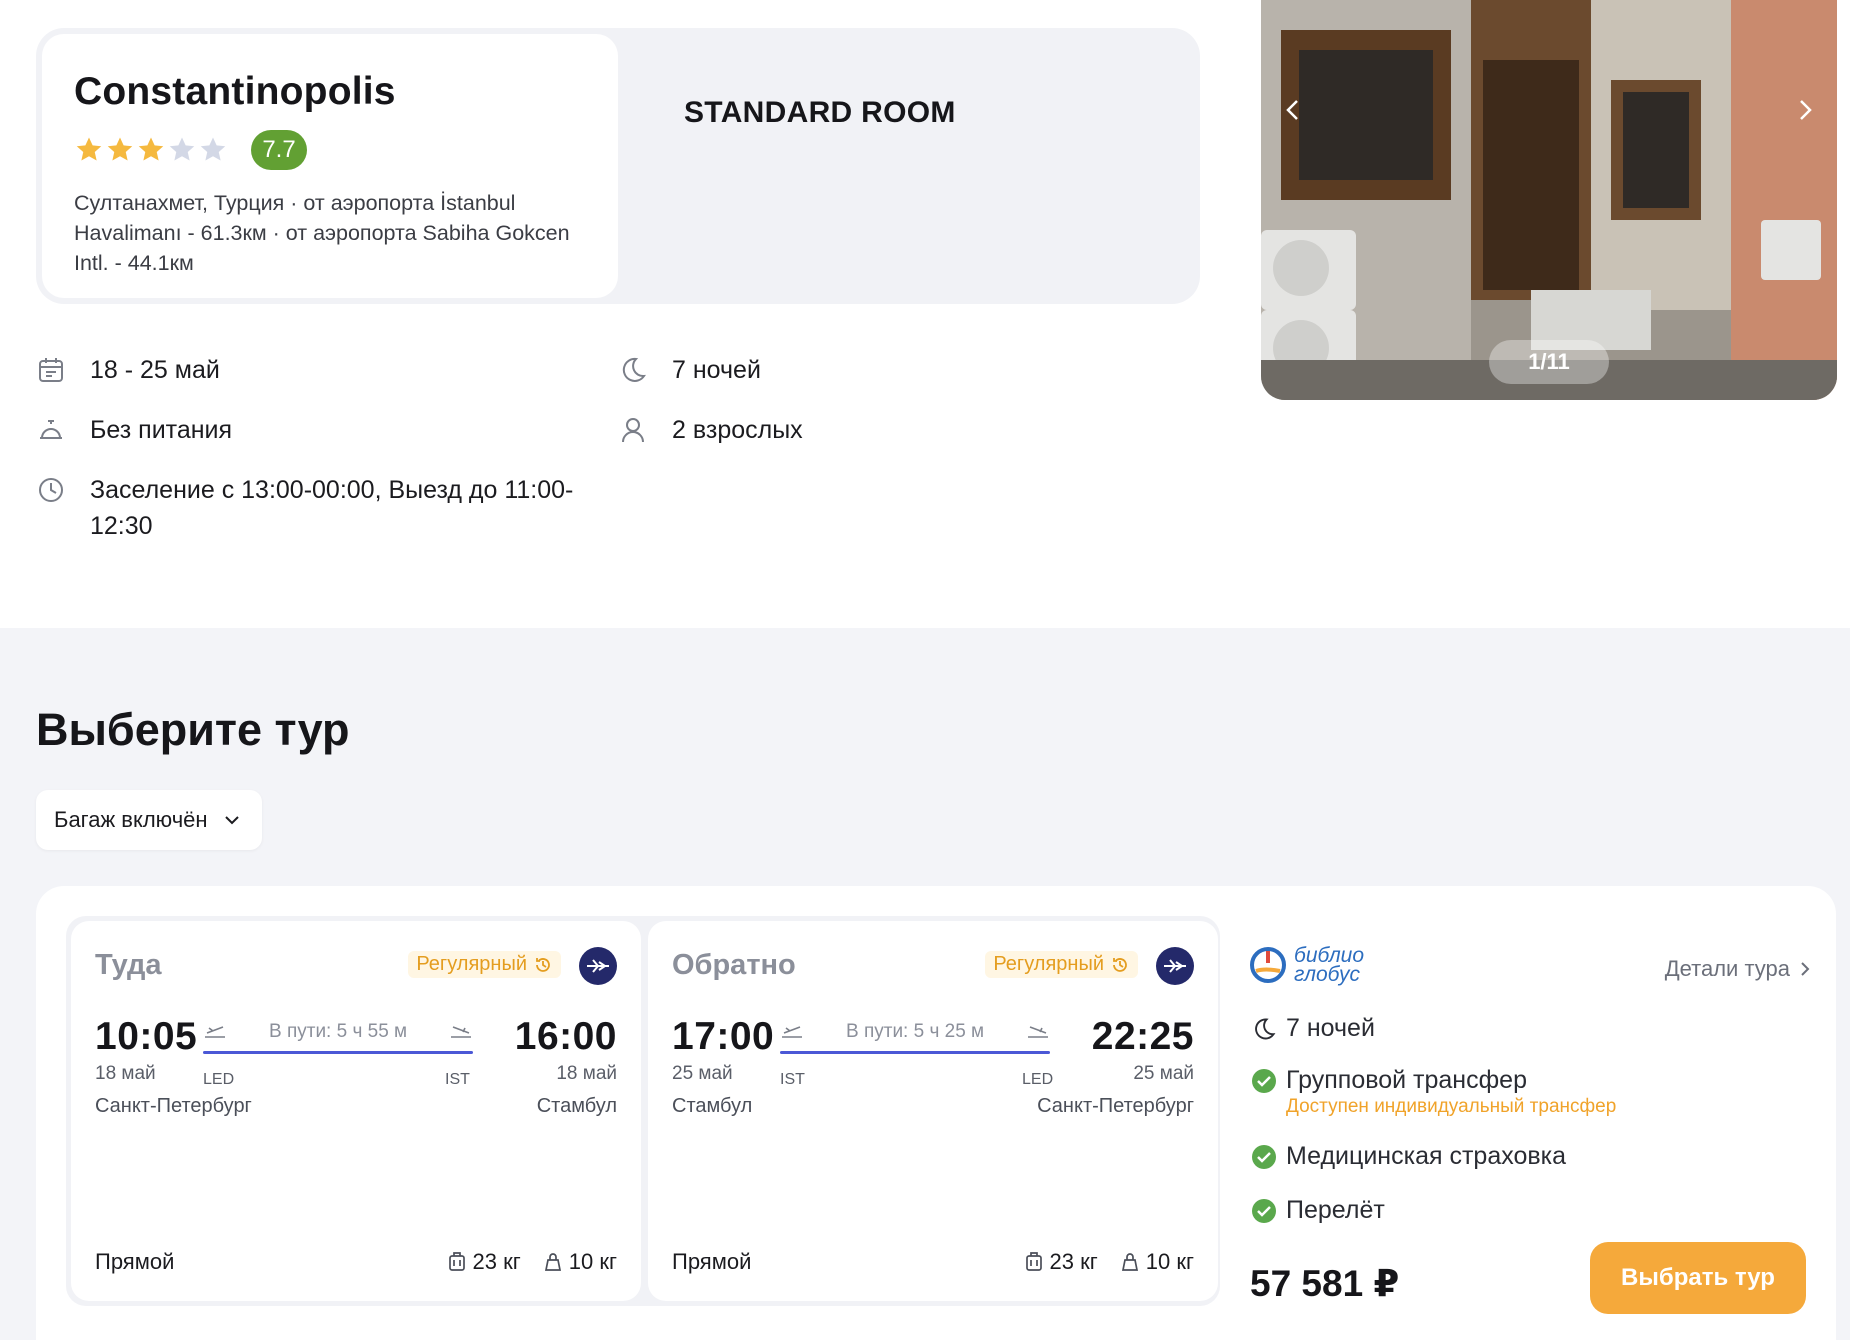  I want to click on star-empty-icon, so click(213, 149).